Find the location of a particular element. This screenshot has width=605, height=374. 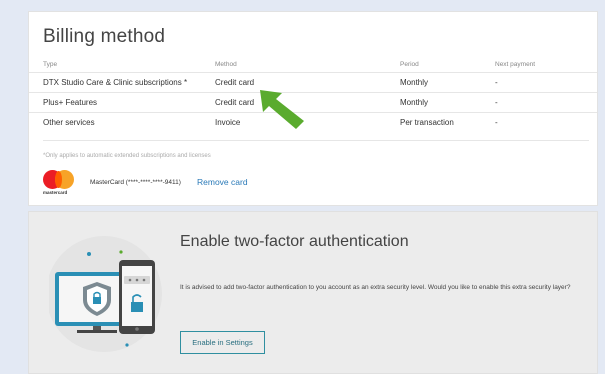

card-number-label: MasterCard (****-****-****-9411) is located at coordinates (135, 182).